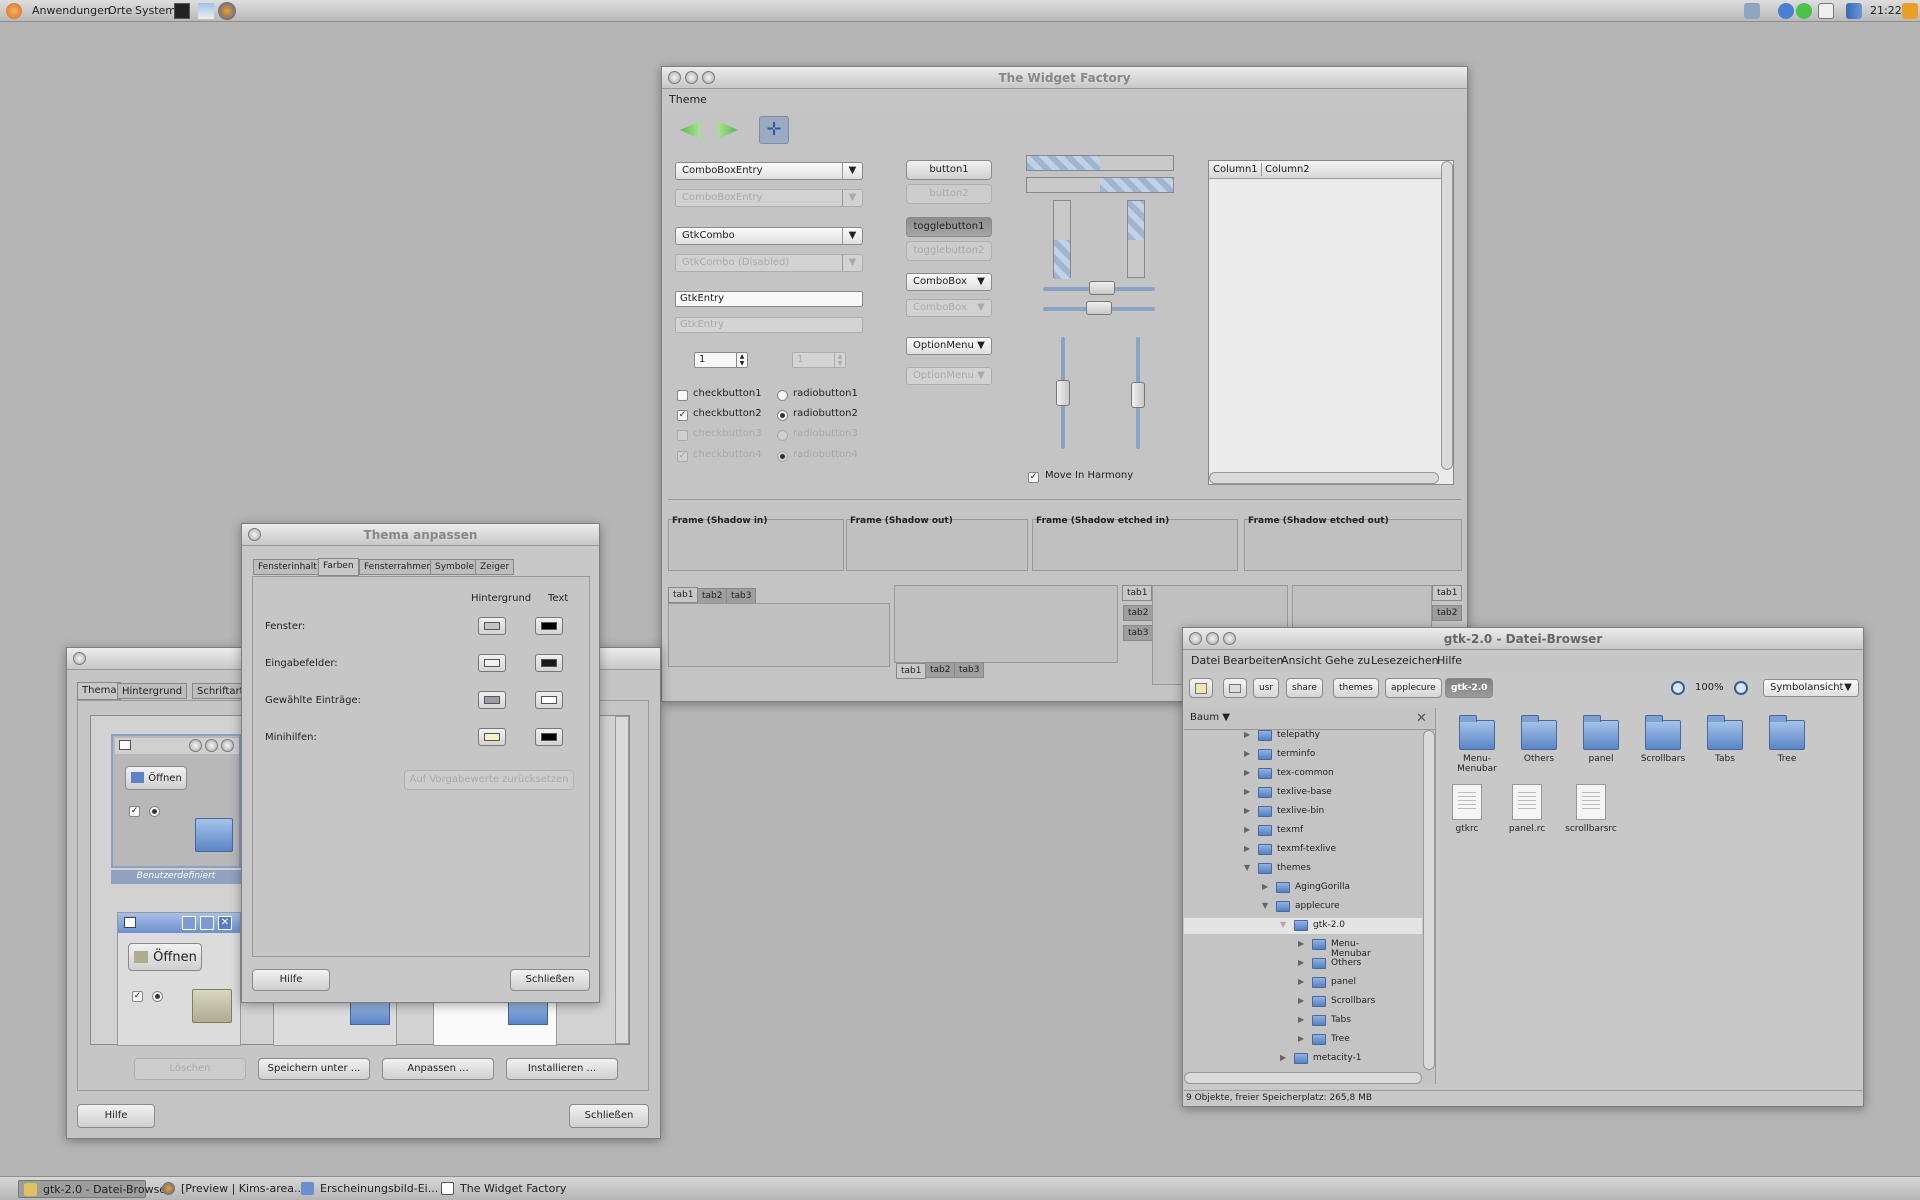 This screenshot has height=1200, width=1920. I want to click on crumb-gtk-2-0: gtk-2.0, so click(1469, 688).